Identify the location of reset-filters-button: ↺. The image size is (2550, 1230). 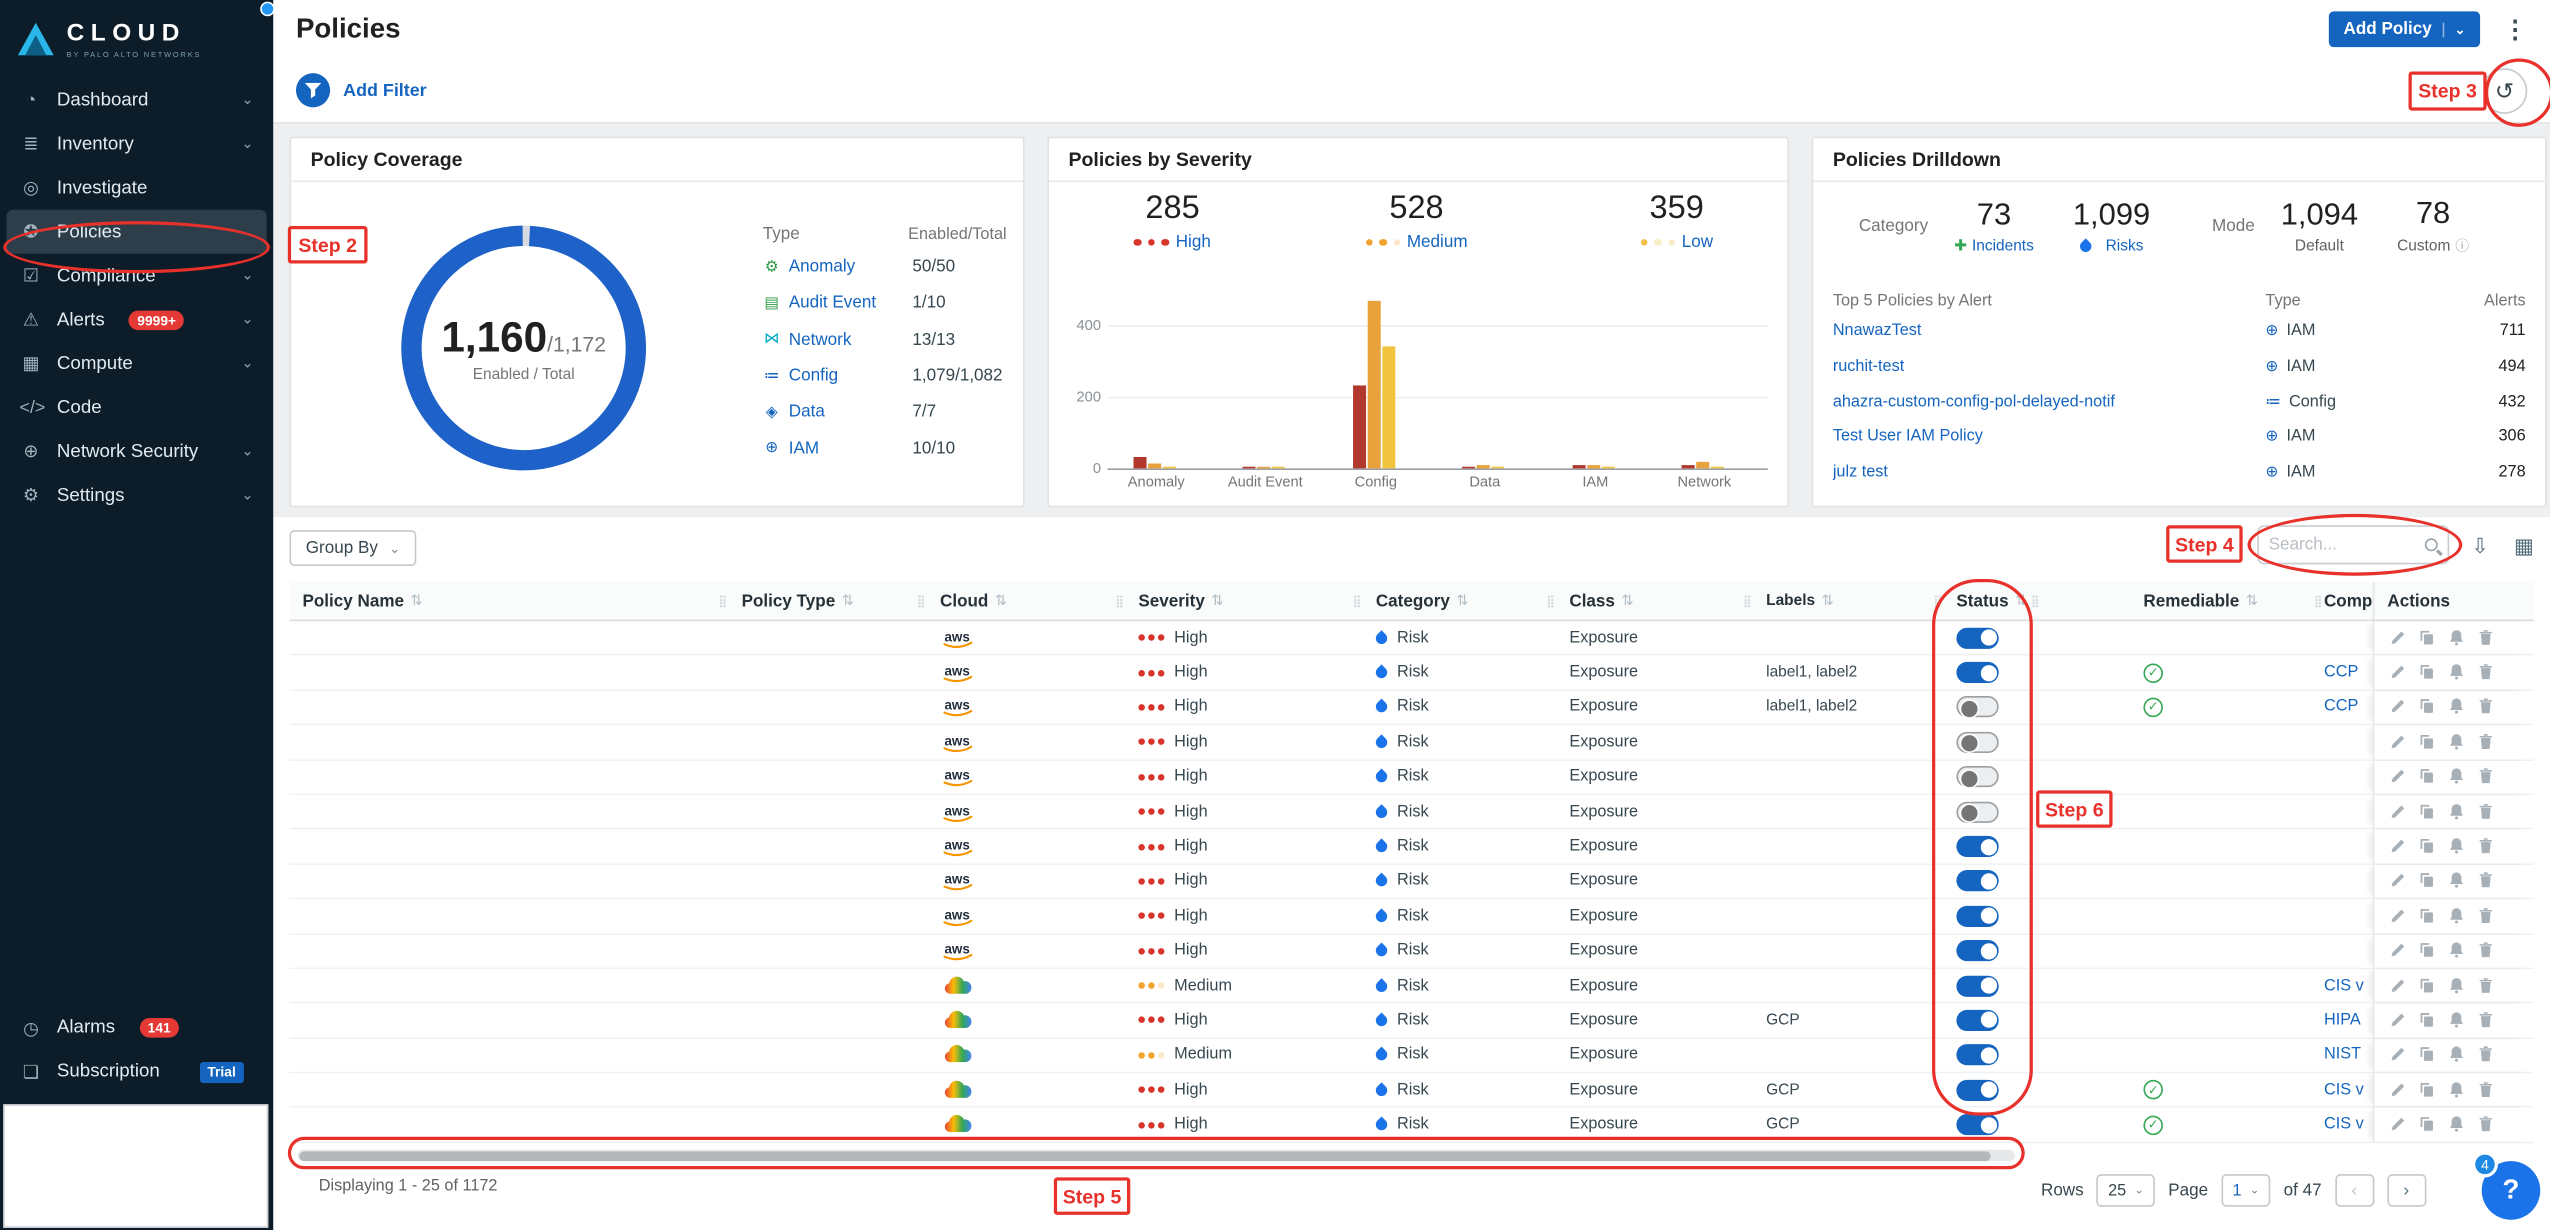
(2504, 90).